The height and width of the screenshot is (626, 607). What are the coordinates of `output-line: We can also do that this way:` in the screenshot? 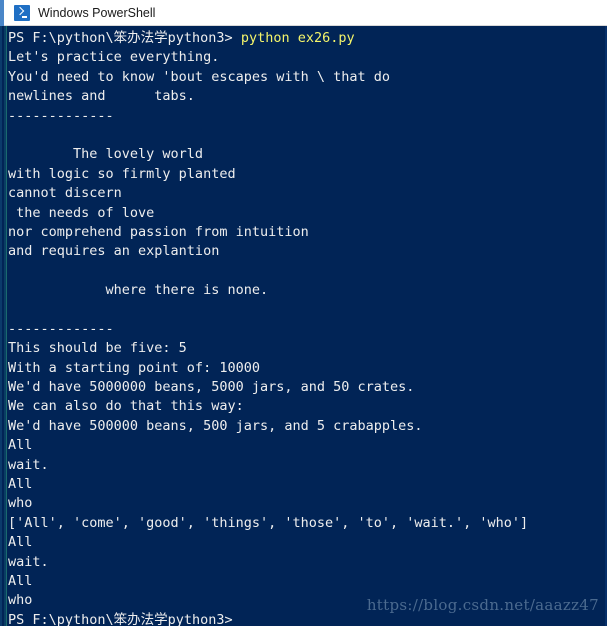 It's located at (126, 406).